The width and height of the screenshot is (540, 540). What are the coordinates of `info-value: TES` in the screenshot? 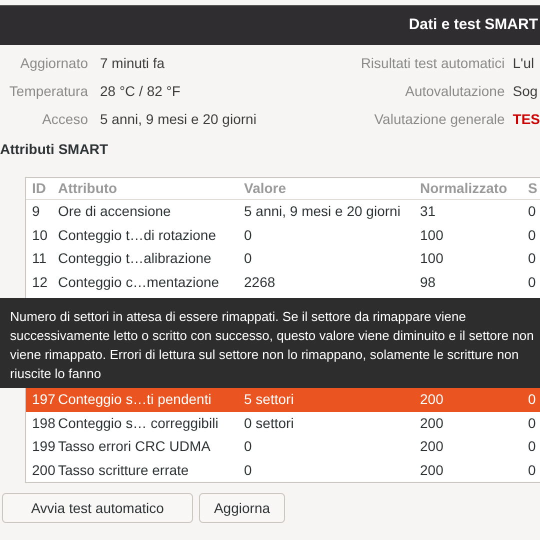 It's located at (526, 119).